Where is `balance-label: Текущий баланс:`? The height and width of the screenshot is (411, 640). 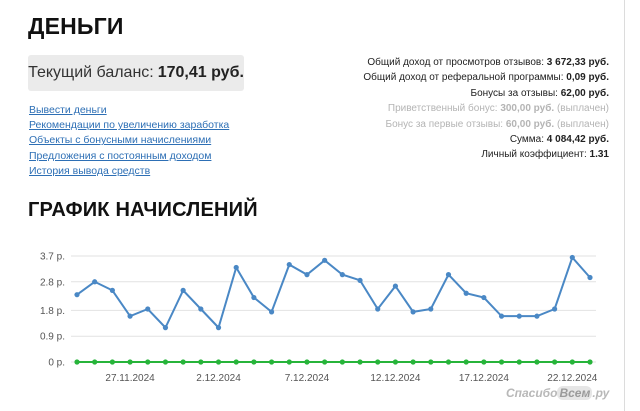 balance-label: Текущий баланс: is located at coordinates (91, 72).